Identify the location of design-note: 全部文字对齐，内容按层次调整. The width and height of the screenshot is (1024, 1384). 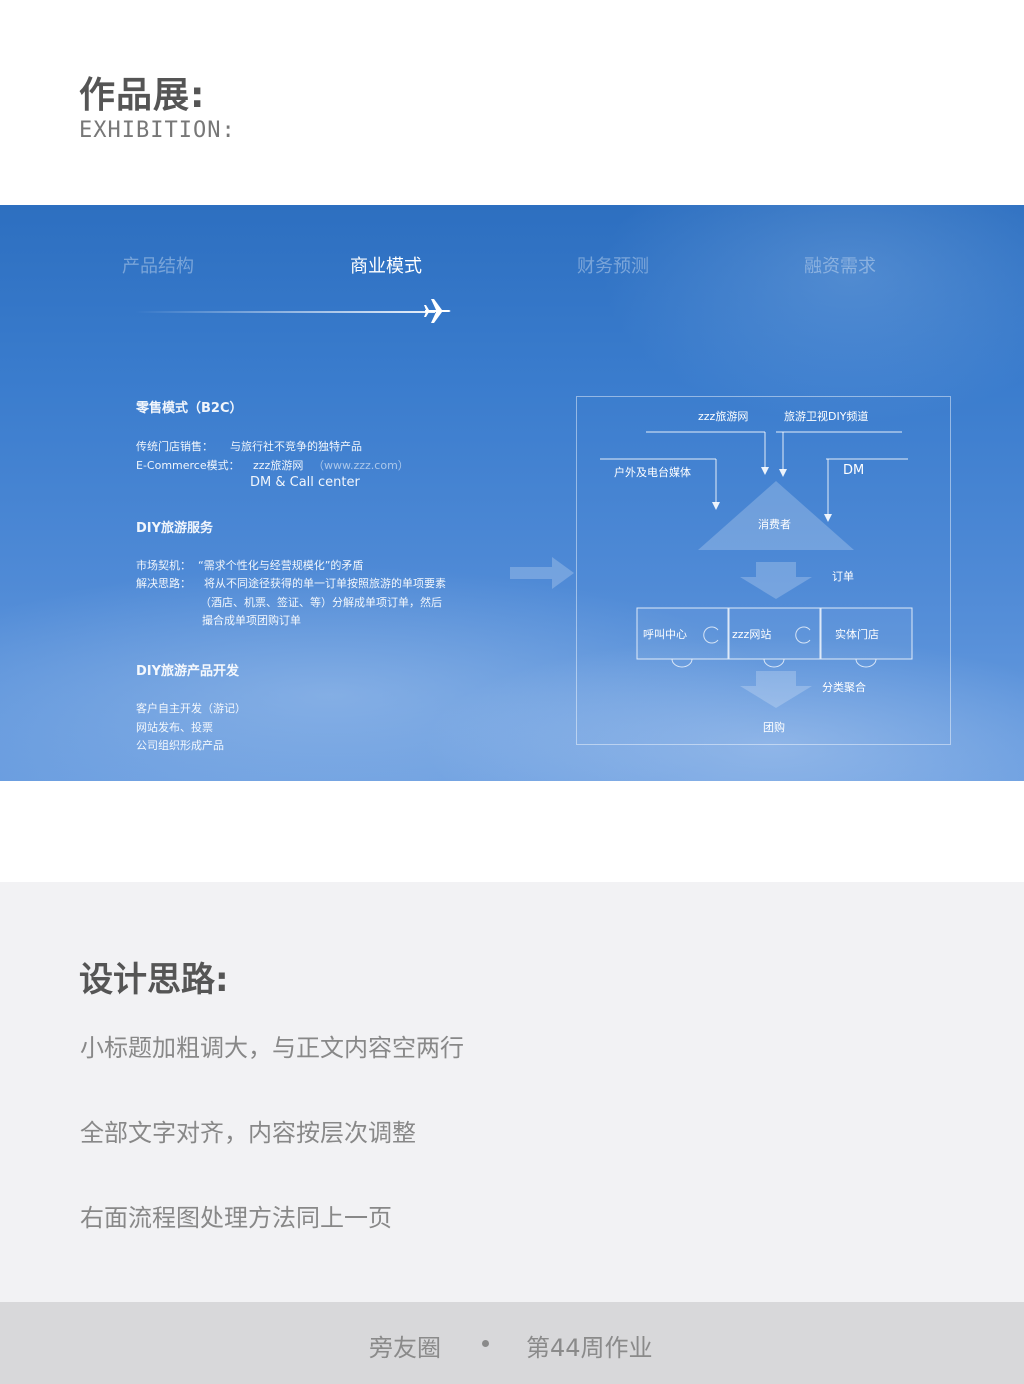
(248, 1133).